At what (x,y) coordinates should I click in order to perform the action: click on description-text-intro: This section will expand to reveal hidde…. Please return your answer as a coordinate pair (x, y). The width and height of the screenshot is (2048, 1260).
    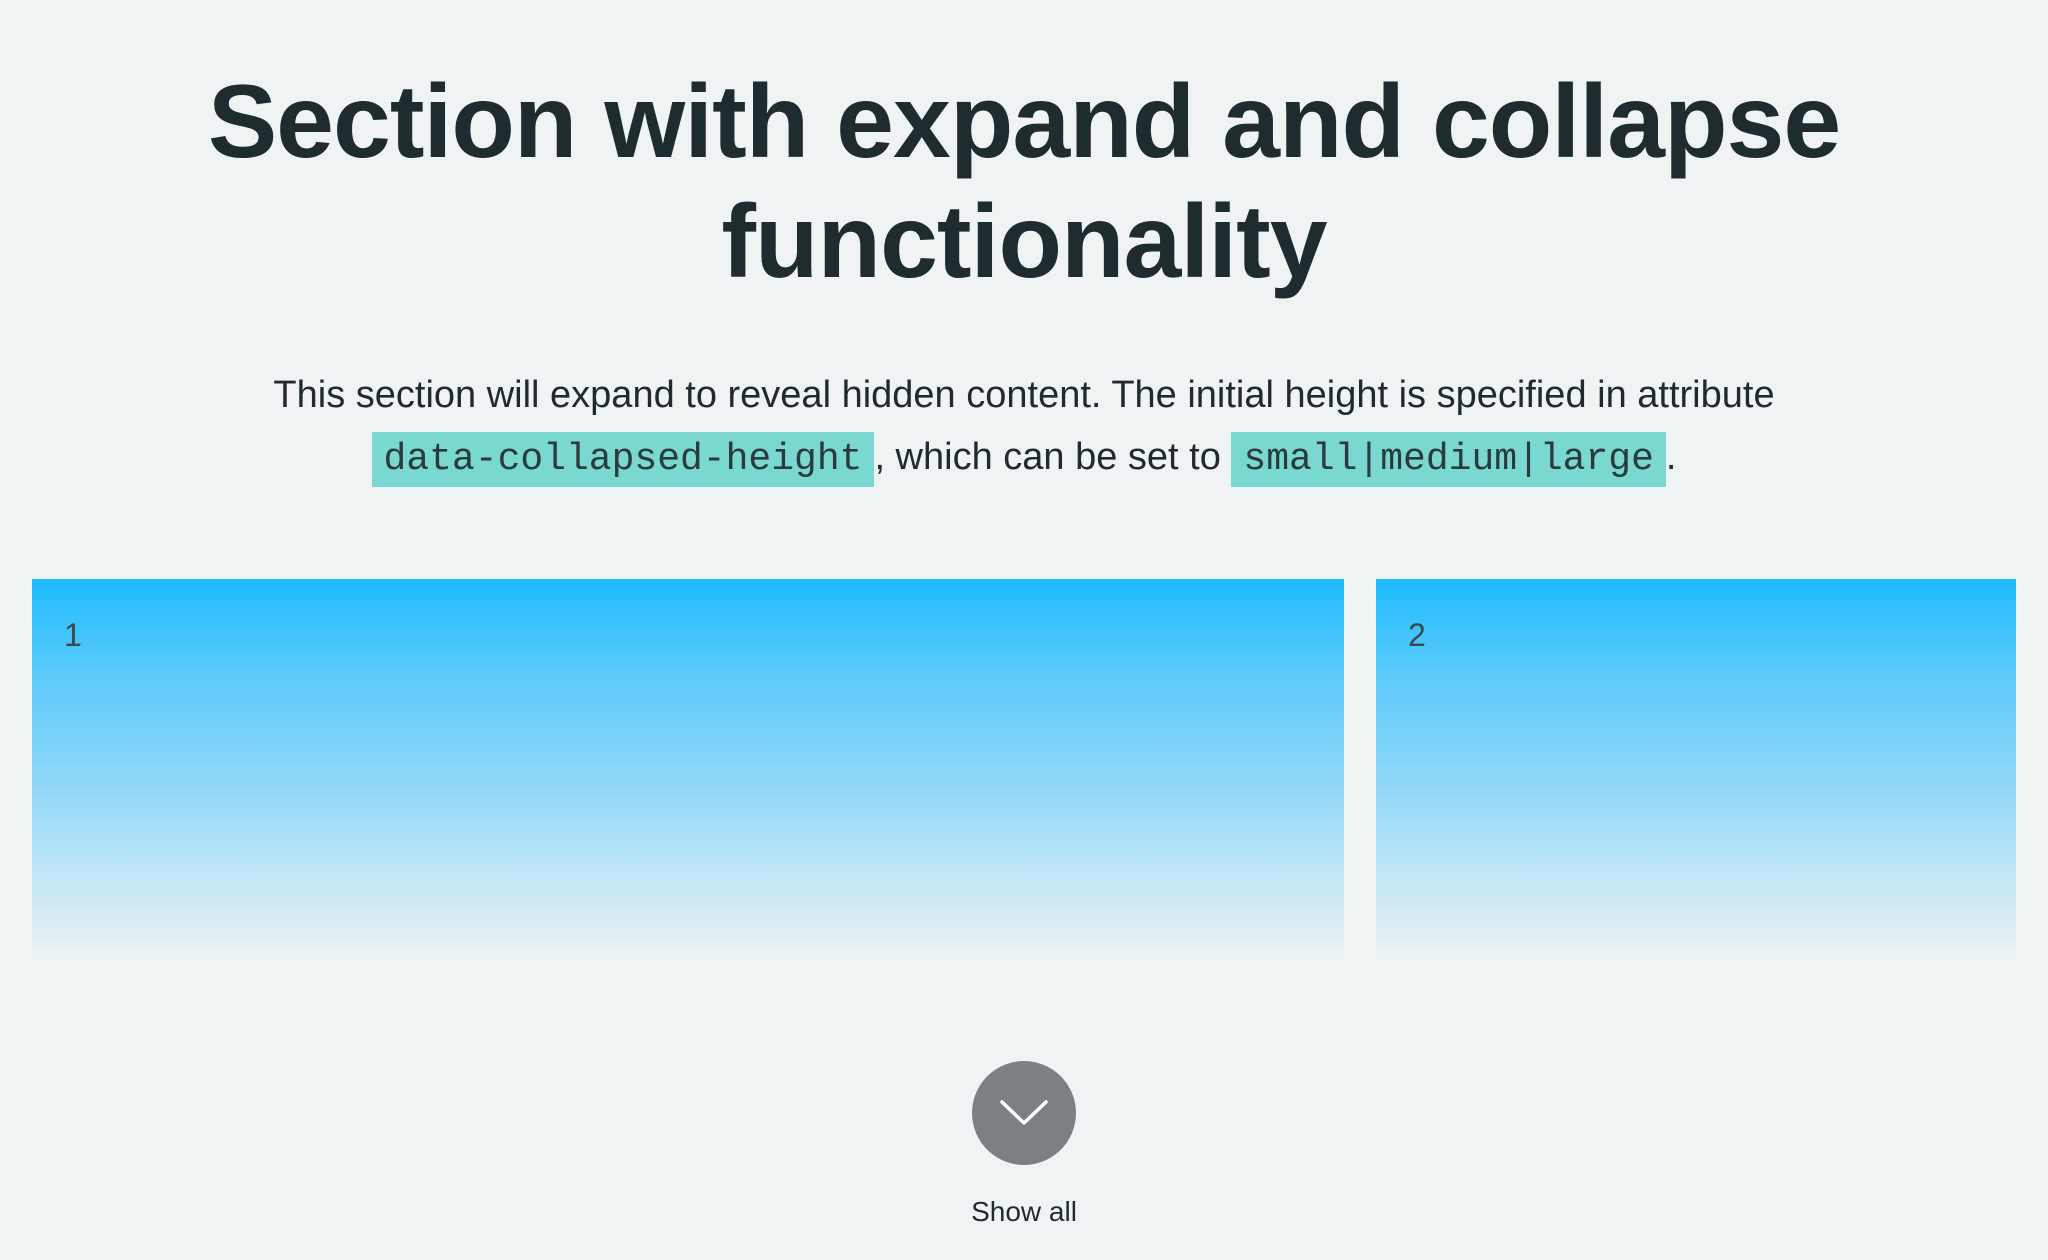
    Looking at the image, I should click on (1024, 395).